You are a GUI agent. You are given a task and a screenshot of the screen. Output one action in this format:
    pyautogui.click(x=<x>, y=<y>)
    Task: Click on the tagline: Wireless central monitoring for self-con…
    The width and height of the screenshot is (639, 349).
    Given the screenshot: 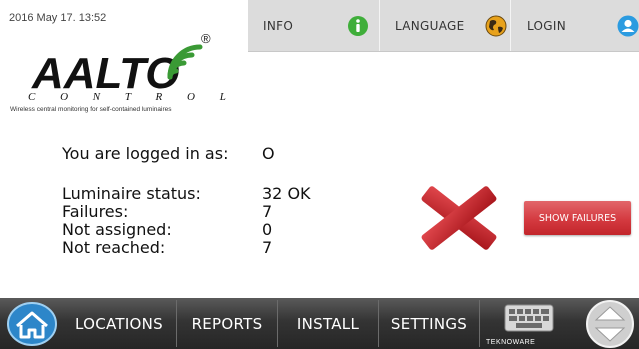 What is the action you would take?
    pyautogui.click(x=91, y=109)
    